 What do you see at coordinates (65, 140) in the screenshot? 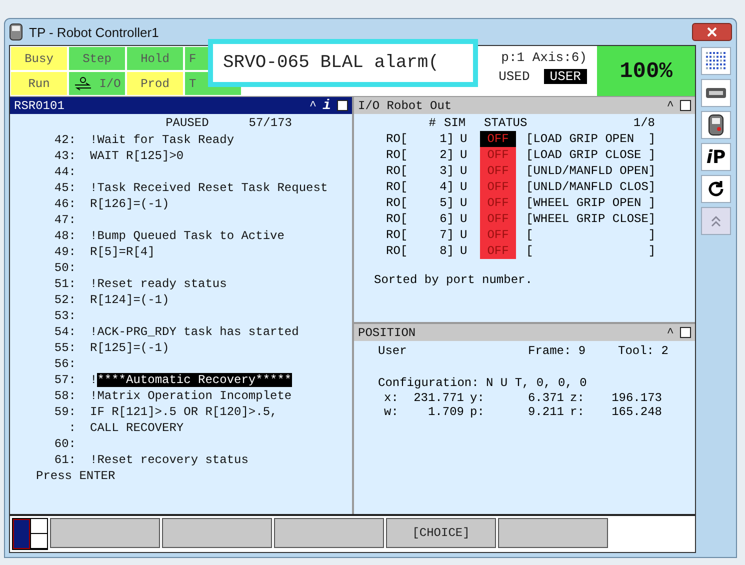
I see `line-number: 42:` at bounding box center [65, 140].